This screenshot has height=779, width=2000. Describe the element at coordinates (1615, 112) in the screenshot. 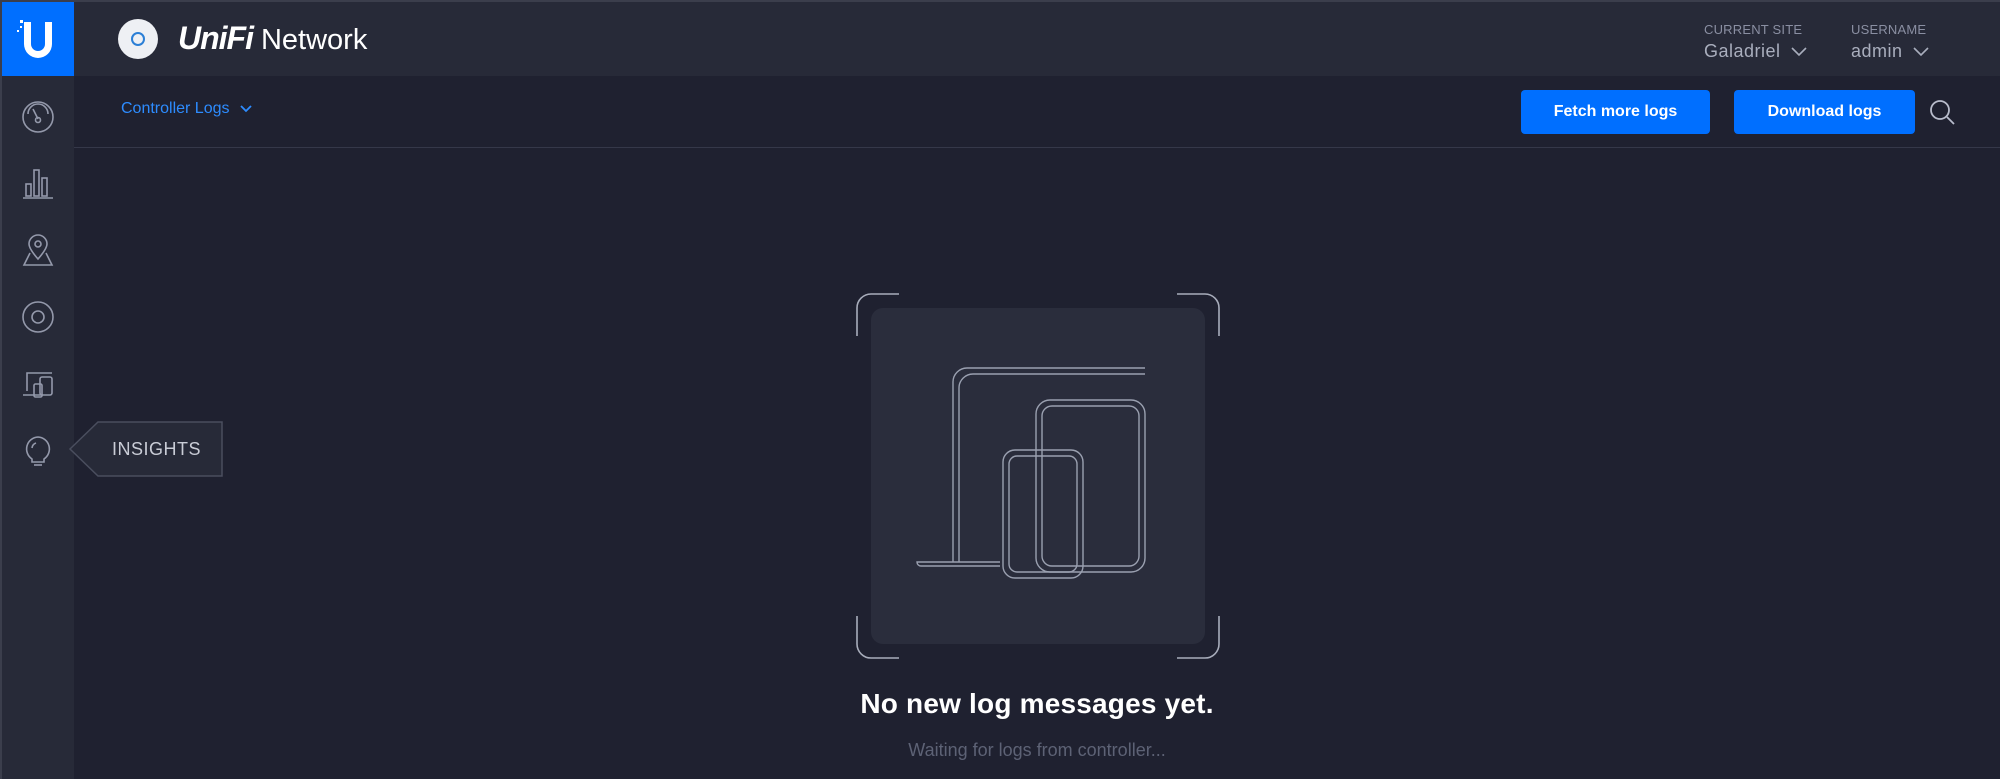

I see `fetch-more-logs-button: Fetch more logs` at that location.